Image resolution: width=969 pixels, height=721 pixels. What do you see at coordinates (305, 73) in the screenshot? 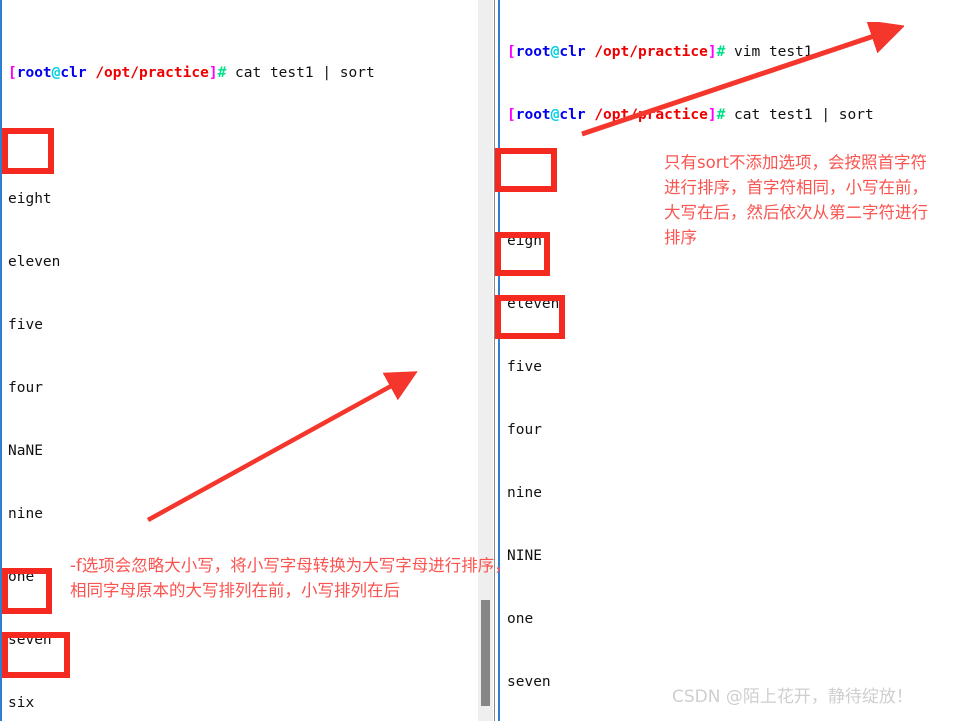
I see `left-command-1: cat test1 | sort` at bounding box center [305, 73].